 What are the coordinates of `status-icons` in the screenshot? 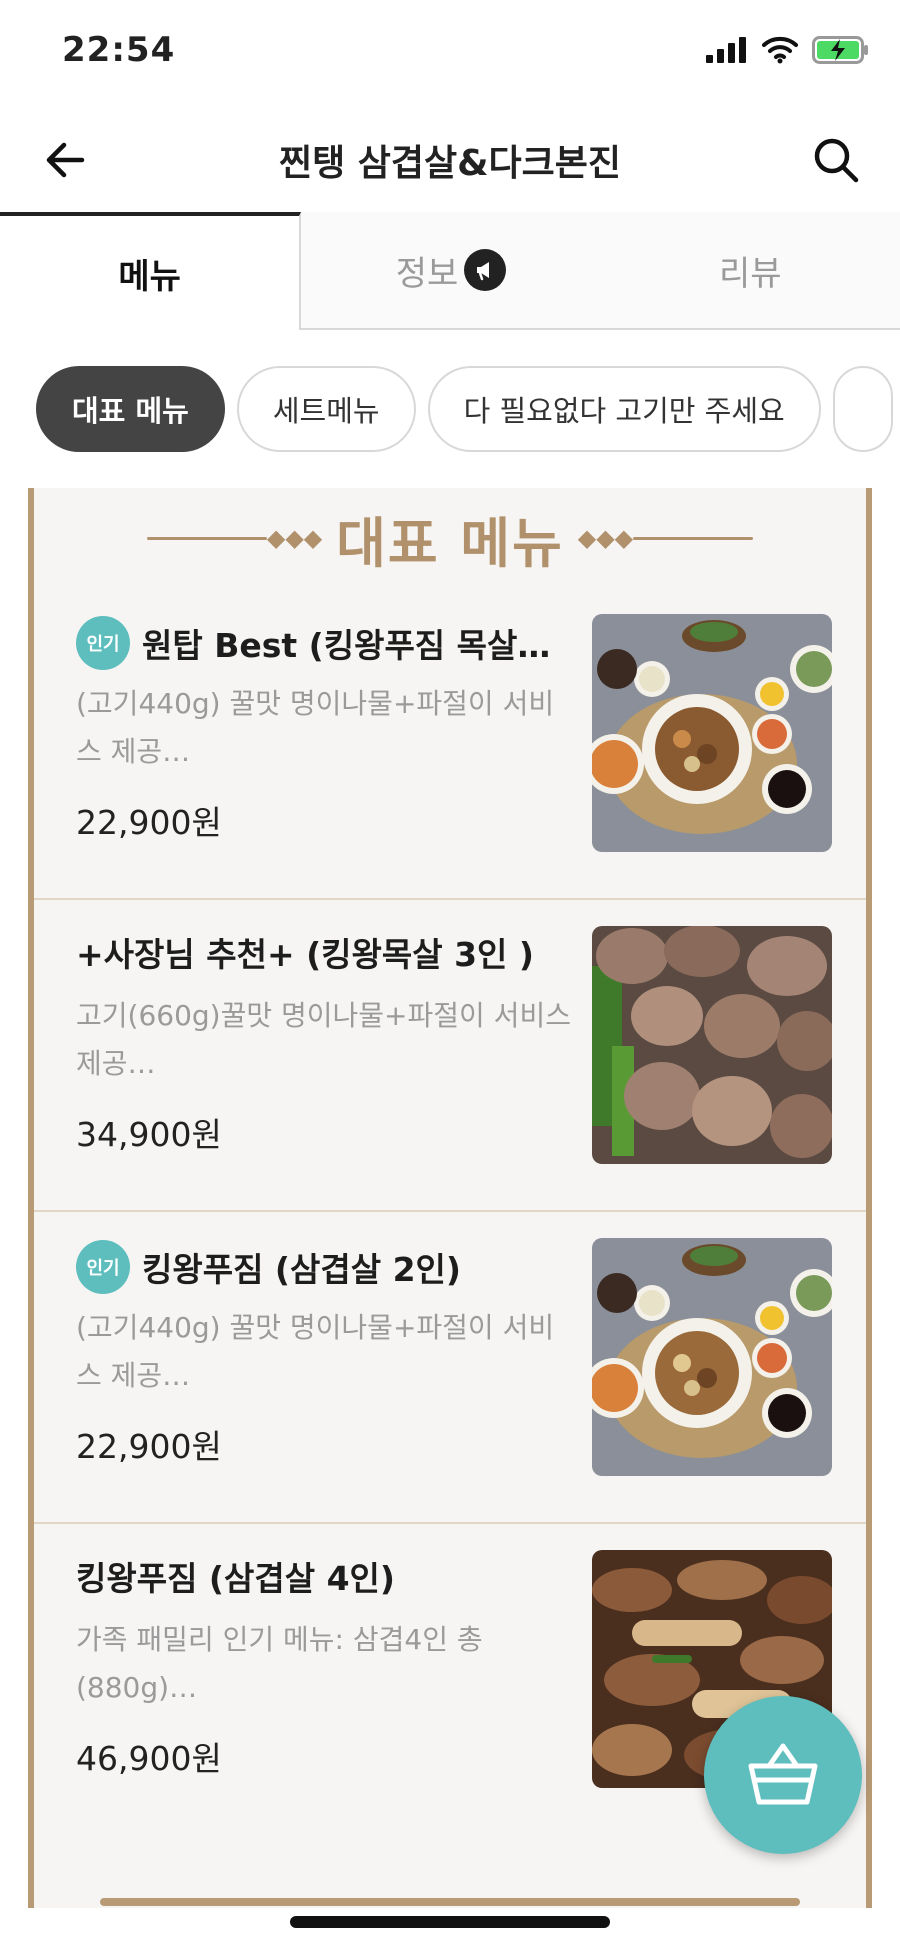 It's located at (788, 50).